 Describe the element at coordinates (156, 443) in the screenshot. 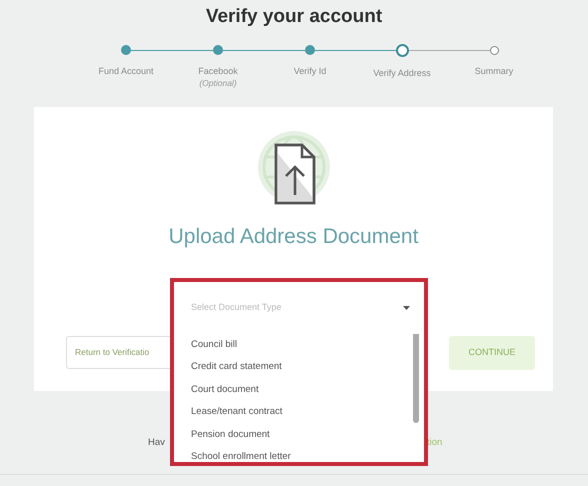

I see `footer-text: Hav` at that location.